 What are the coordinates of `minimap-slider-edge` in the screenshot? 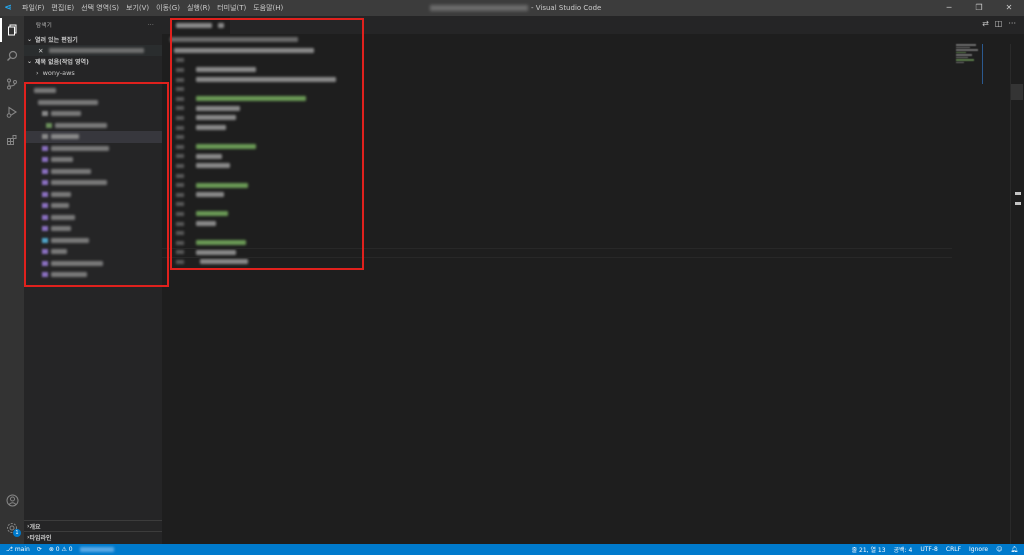 It's located at (982, 64).